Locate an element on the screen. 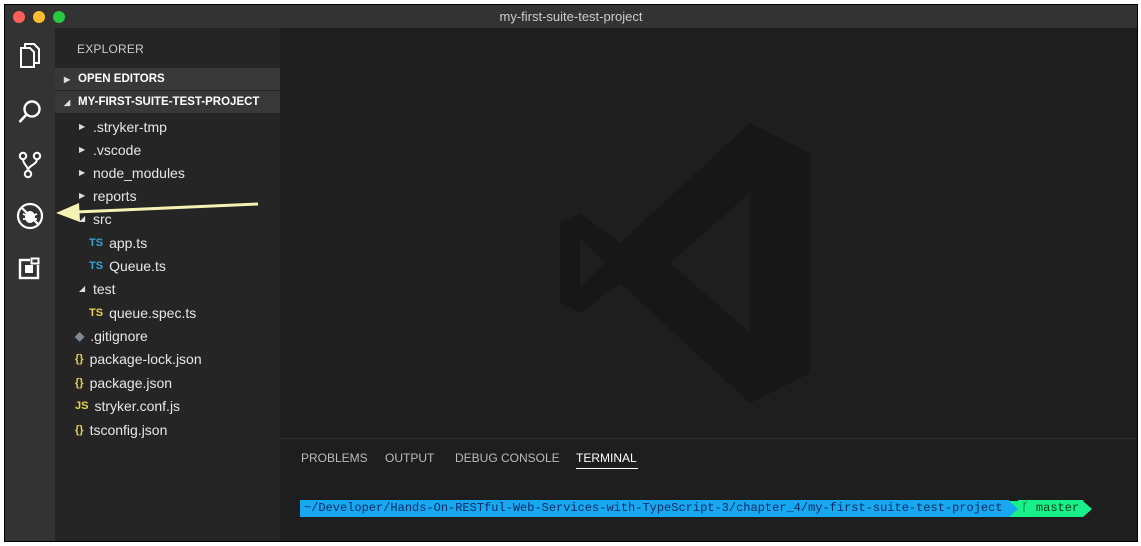 This screenshot has height=546, width=1141. tree-item-label: app.ts is located at coordinates (128, 242).